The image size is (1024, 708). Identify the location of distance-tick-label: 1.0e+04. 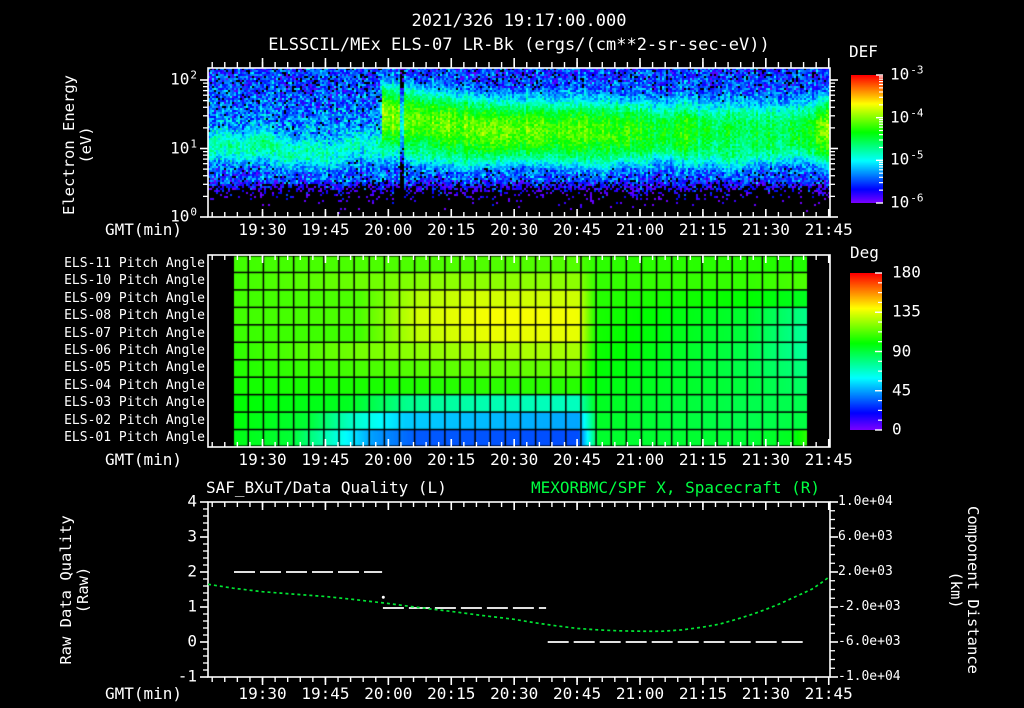
(865, 502).